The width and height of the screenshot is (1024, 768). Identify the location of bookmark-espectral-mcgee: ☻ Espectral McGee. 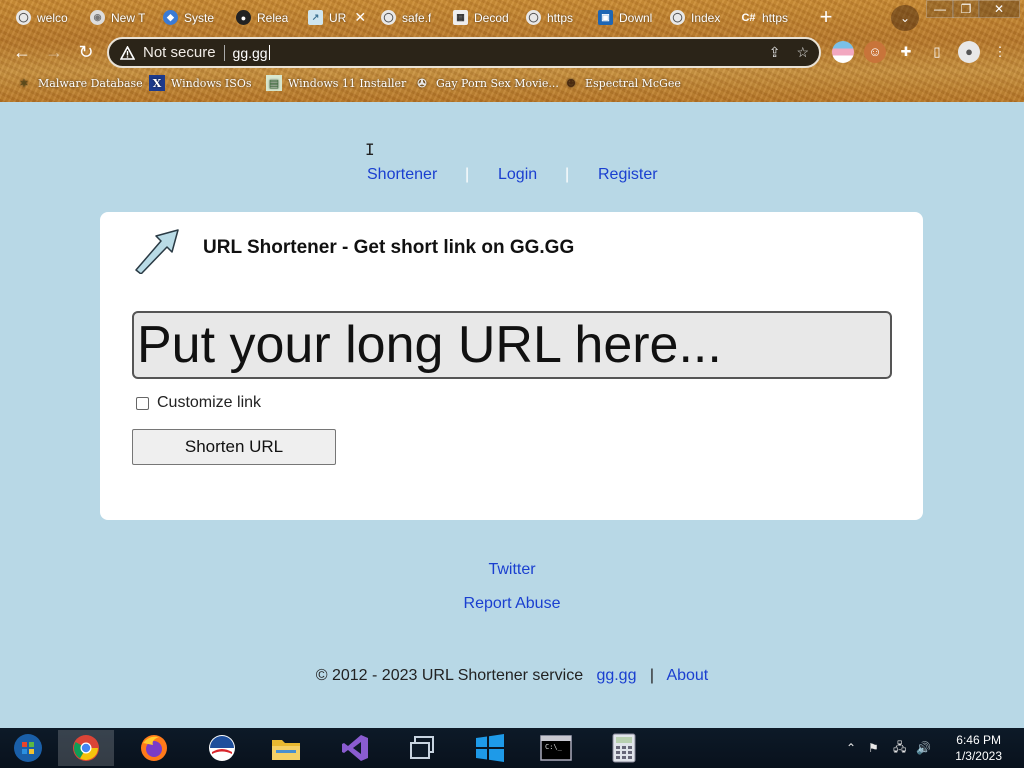
(622, 83).